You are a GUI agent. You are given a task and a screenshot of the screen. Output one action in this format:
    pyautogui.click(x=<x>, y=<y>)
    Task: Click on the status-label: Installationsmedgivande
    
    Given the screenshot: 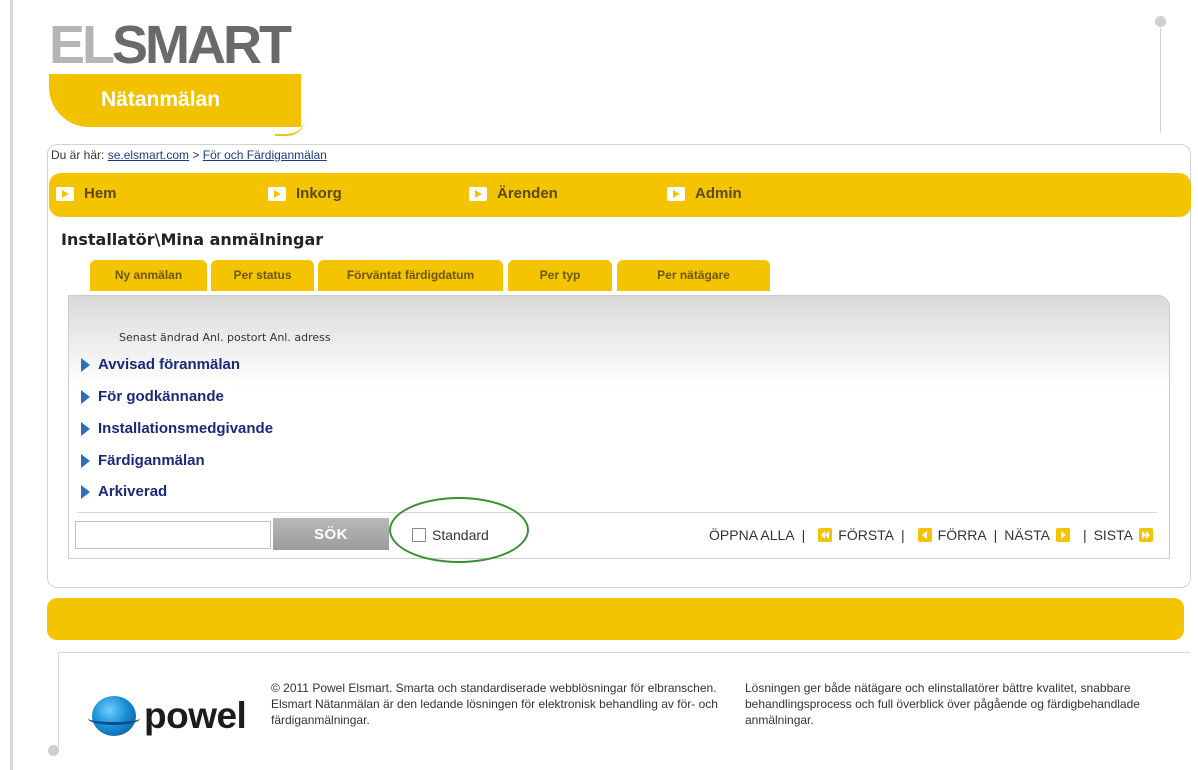 What is the action you would take?
    pyautogui.click(x=186, y=428)
    